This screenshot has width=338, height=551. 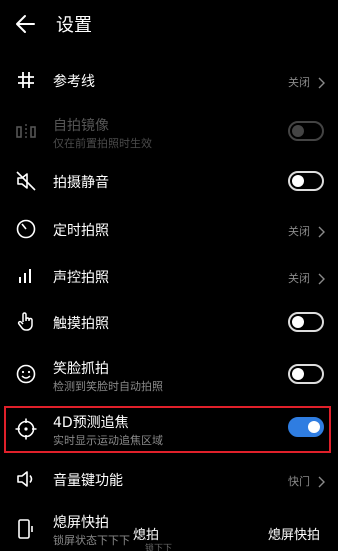 What do you see at coordinates (306, 322) in the screenshot?
I see `touch-capture-toggle` at bounding box center [306, 322].